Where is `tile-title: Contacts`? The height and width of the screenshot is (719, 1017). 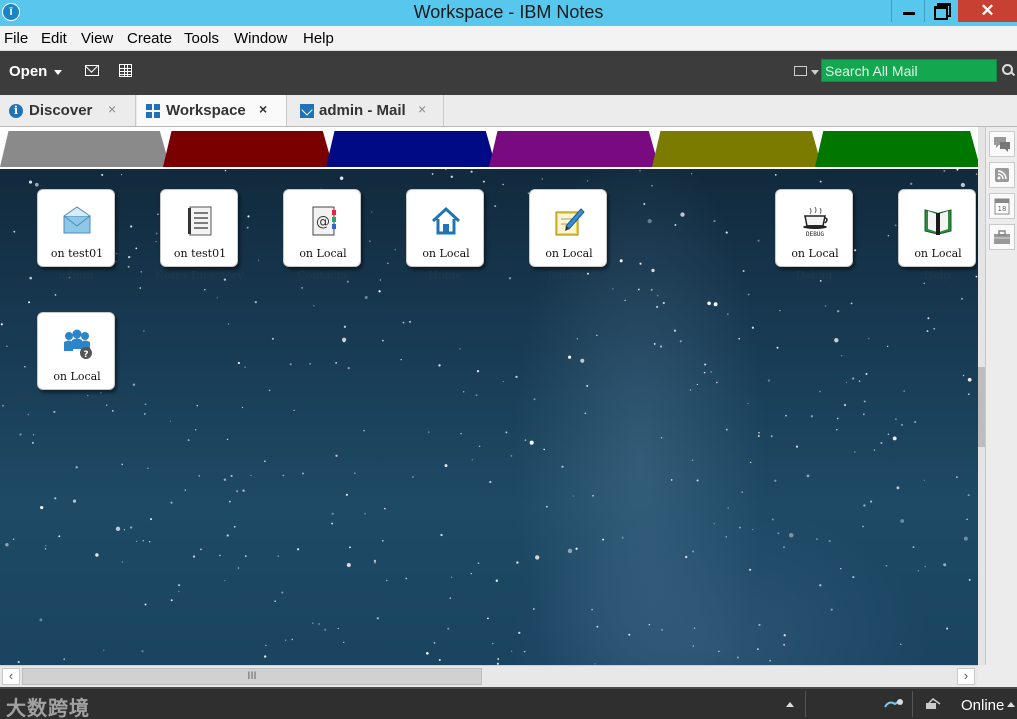
tile-title: Contacts is located at coordinates (322, 275).